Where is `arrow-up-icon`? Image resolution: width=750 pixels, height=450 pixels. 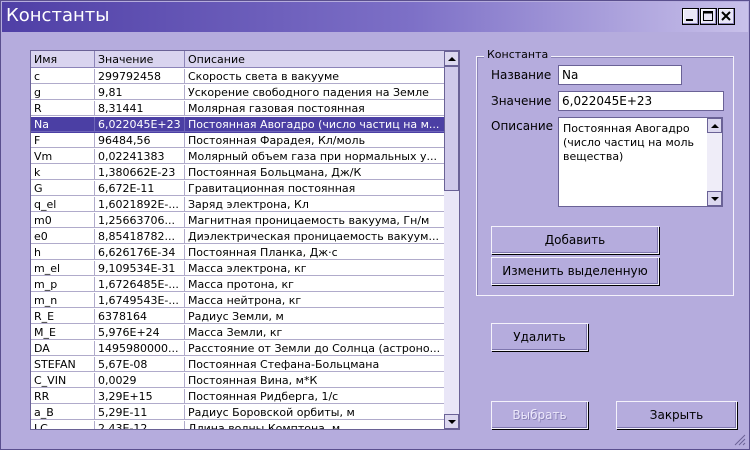
arrow-up-icon is located at coordinates (452, 59).